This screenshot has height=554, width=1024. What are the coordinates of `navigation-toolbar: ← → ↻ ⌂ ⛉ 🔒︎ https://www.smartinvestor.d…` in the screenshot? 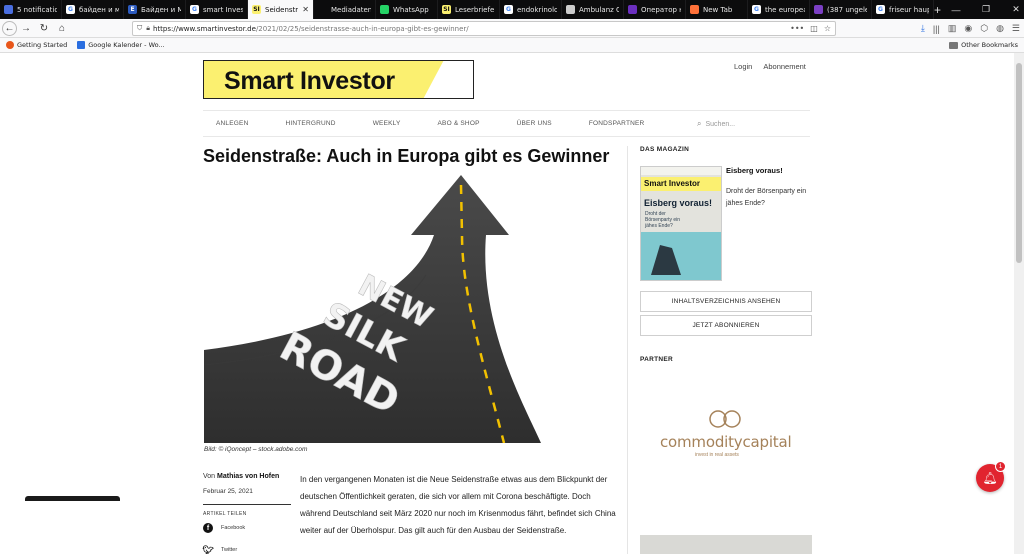 It's located at (512, 28).